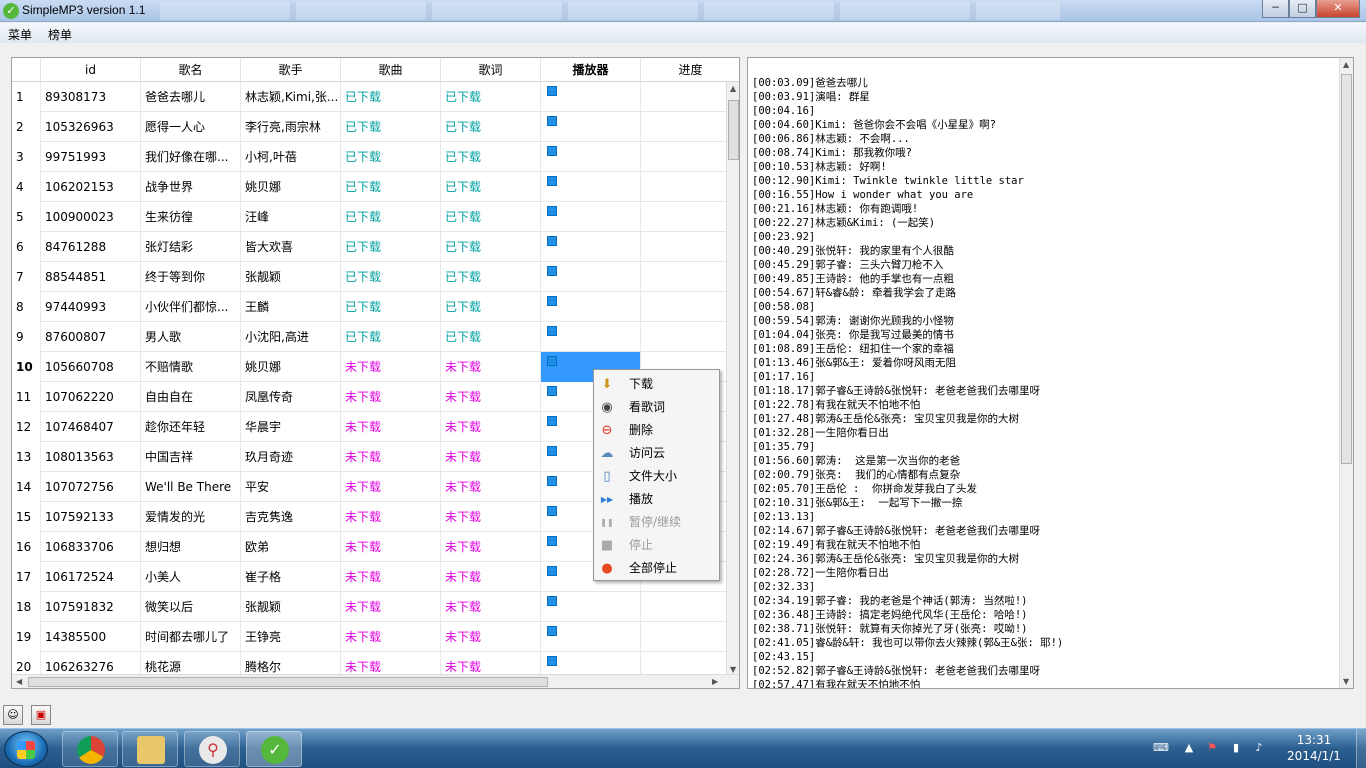  Describe the element at coordinates (13, 715) in the screenshot. I see `user-icon: ☺` at that location.